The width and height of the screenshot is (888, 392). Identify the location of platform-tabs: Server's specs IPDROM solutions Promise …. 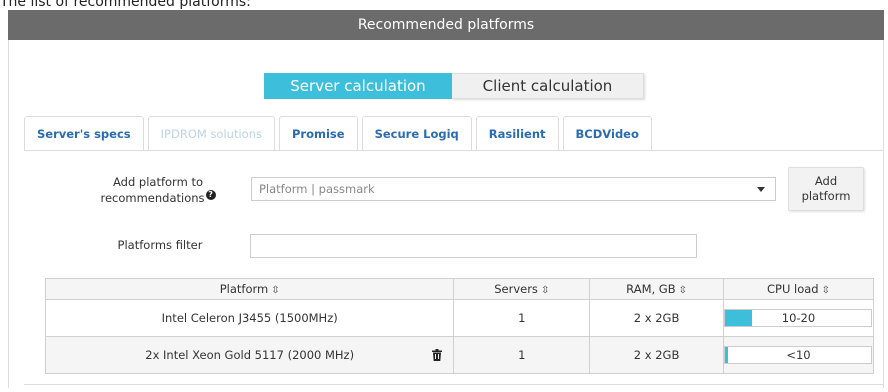
(340, 133).